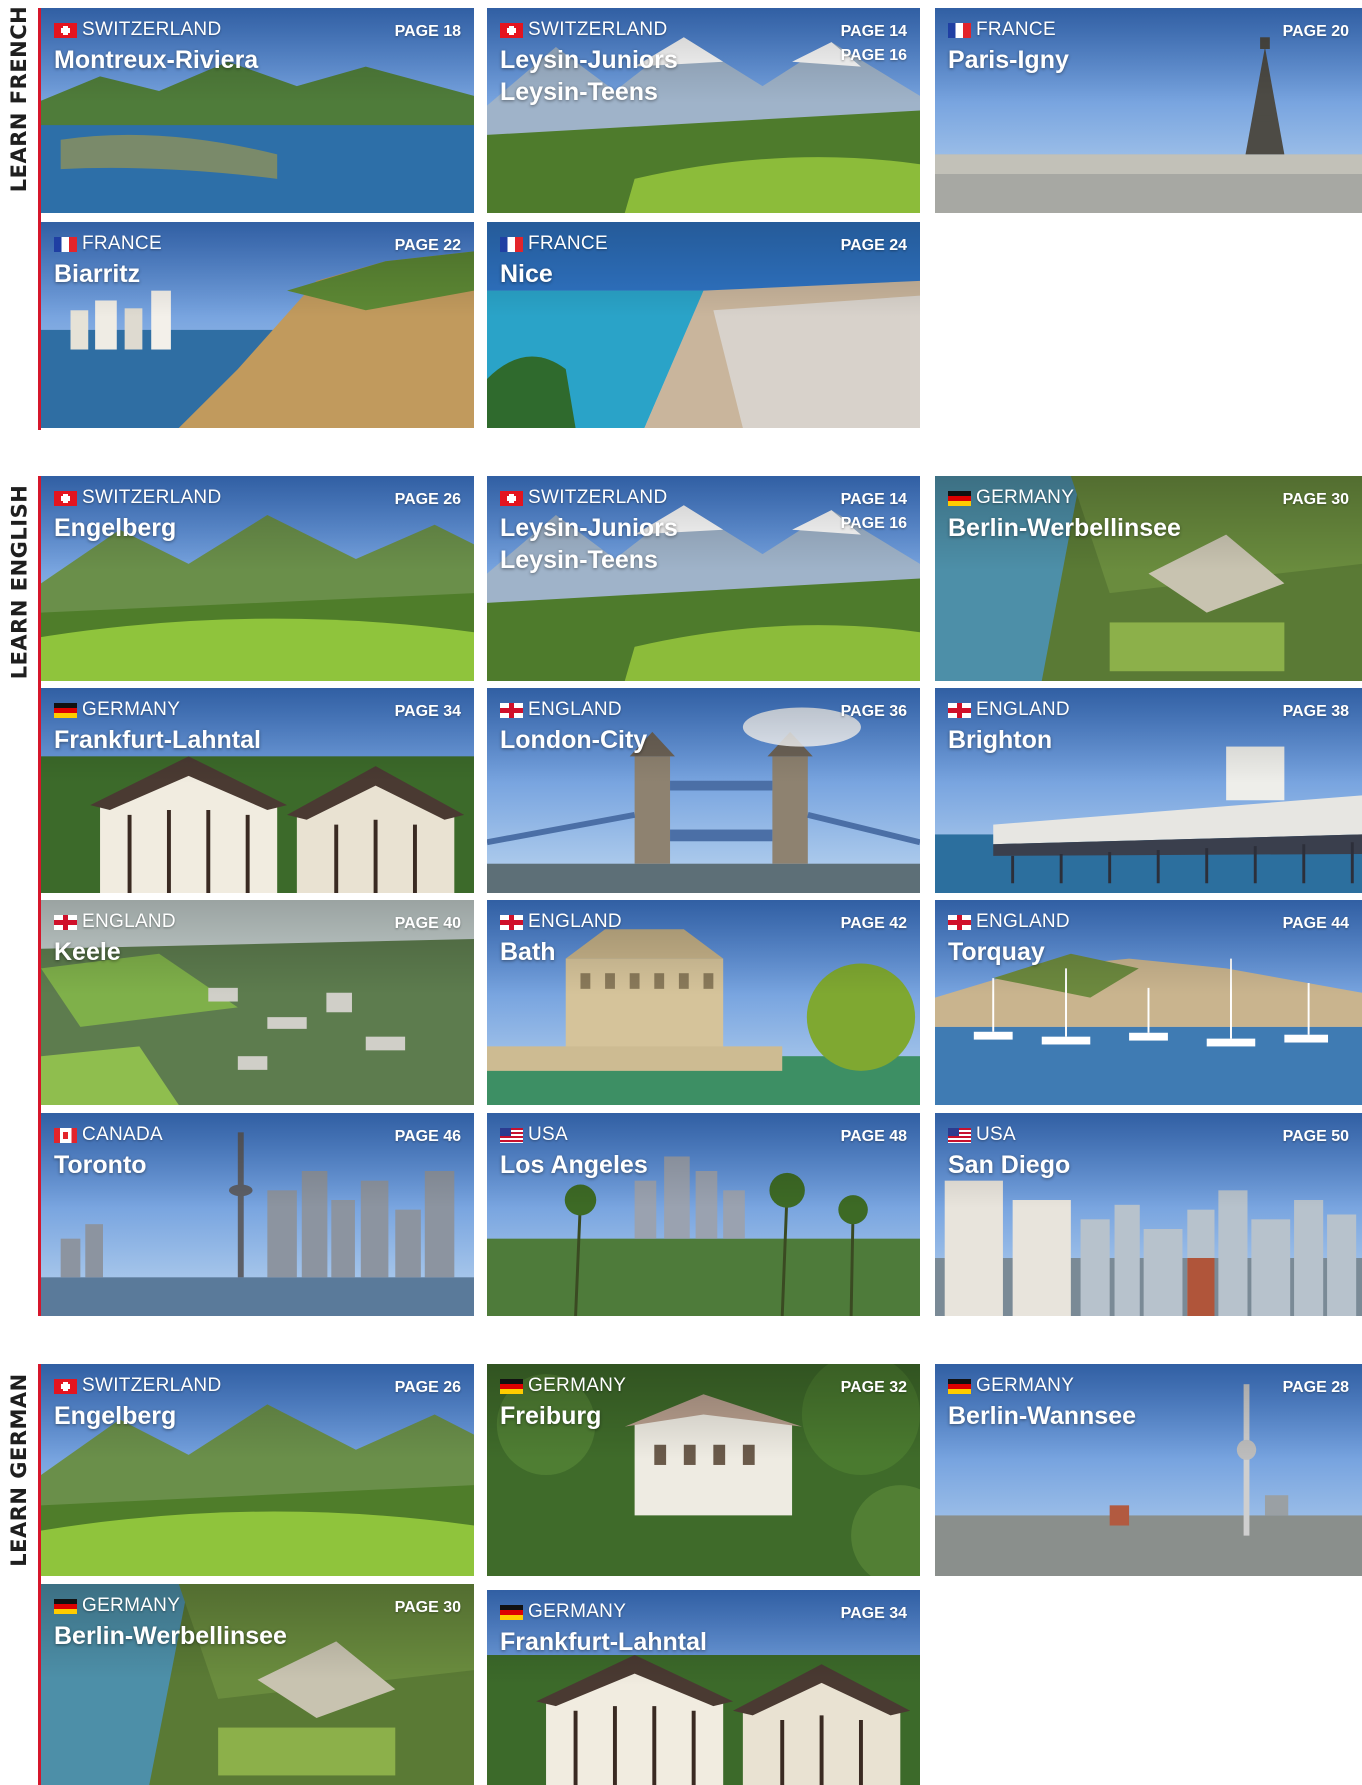  Describe the element at coordinates (1064, 528) in the screenshot. I see `city-names: Berlin-Werbellinsee` at that location.